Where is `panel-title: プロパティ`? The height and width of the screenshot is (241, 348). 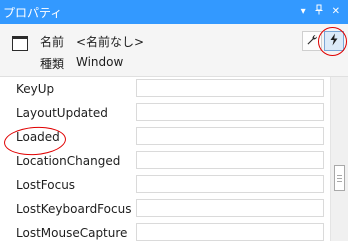
panel-title: プロパティ is located at coordinates (33, 12).